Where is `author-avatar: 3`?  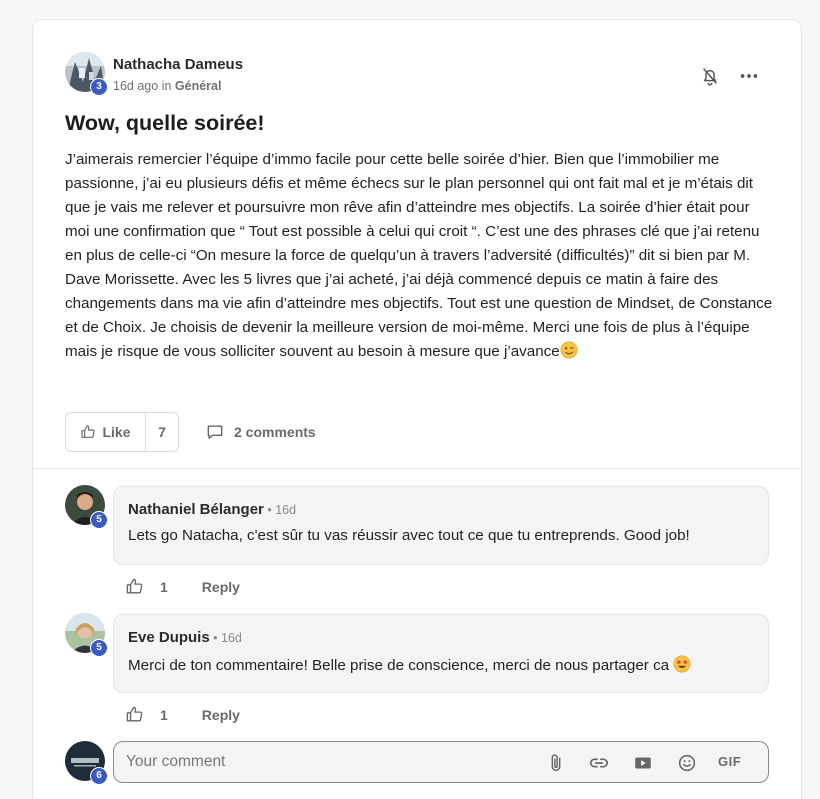
author-avatar: 3 is located at coordinates (86, 74).